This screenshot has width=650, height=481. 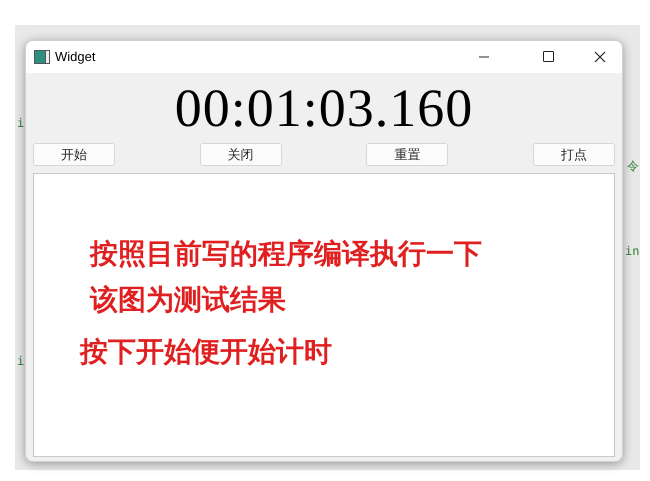 I want to click on timer-display: 00:01:03.160, so click(x=324, y=108).